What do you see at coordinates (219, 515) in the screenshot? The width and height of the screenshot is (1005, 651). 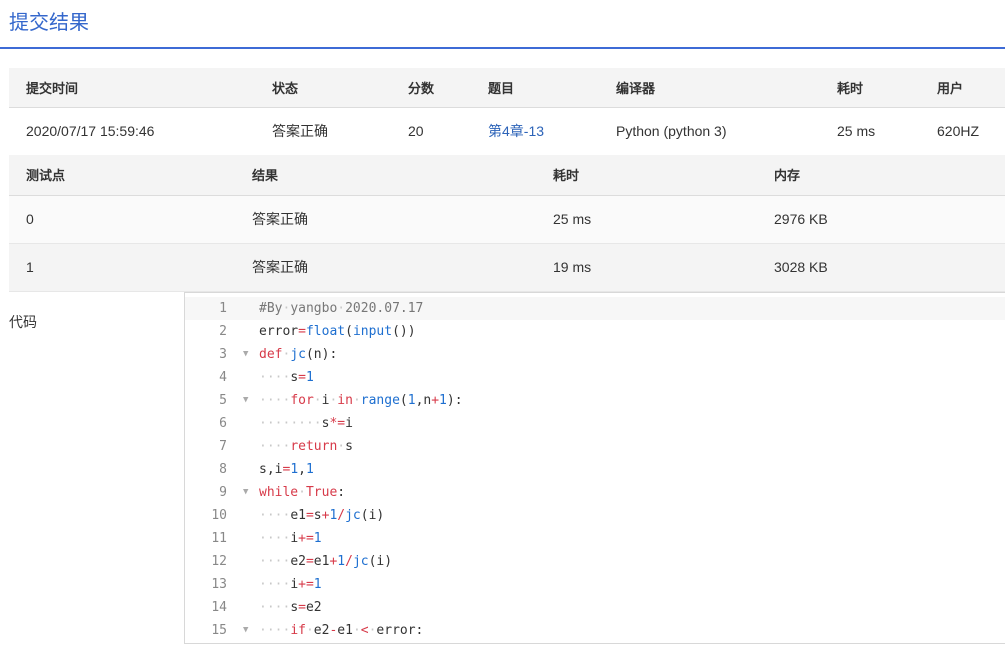 I see `line-number: 10` at bounding box center [219, 515].